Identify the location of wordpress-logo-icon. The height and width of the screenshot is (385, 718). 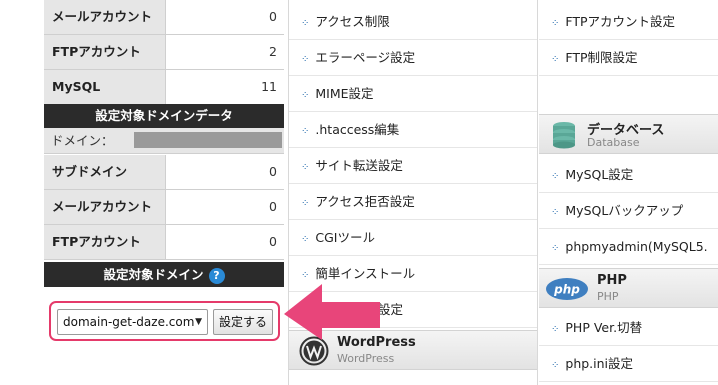
(314, 351).